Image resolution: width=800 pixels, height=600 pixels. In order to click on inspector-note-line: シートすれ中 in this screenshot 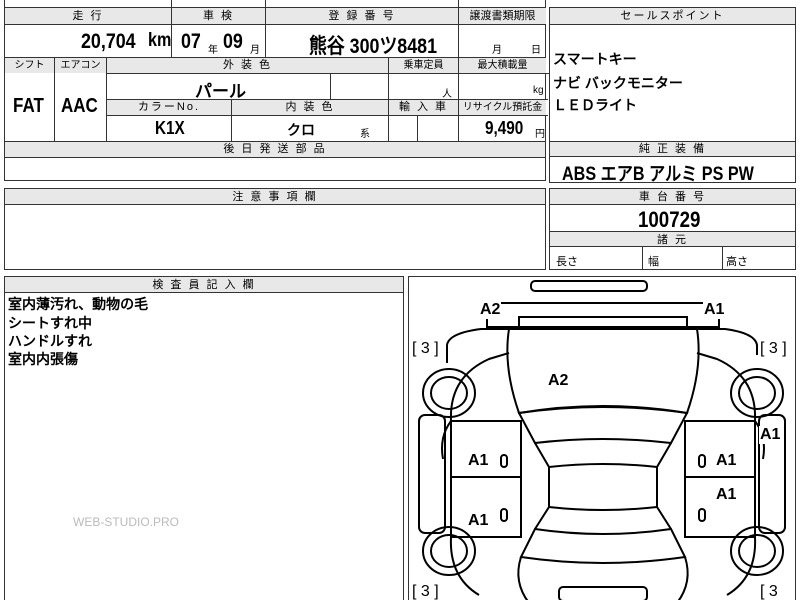, I will do `click(50, 323)`.